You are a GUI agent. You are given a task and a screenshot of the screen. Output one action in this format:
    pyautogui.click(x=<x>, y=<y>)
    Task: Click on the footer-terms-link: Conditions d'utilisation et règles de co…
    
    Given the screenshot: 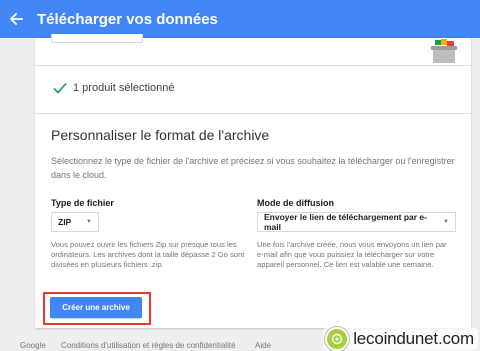 What is the action you would take?
    pyautogui.click(x=148, y=345)
    